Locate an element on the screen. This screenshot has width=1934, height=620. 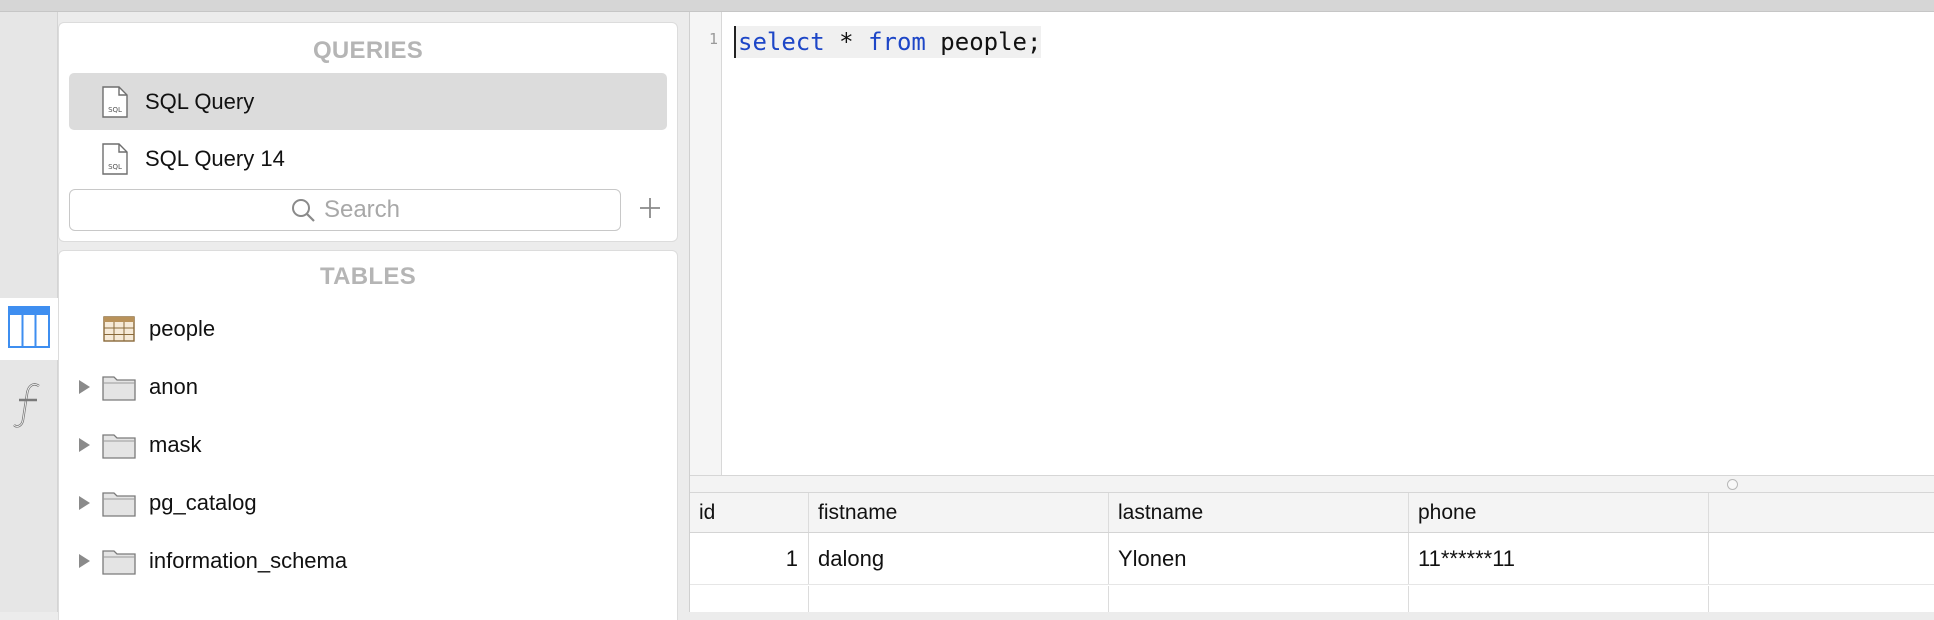
plus-icon is located at coordinates (650, 210).